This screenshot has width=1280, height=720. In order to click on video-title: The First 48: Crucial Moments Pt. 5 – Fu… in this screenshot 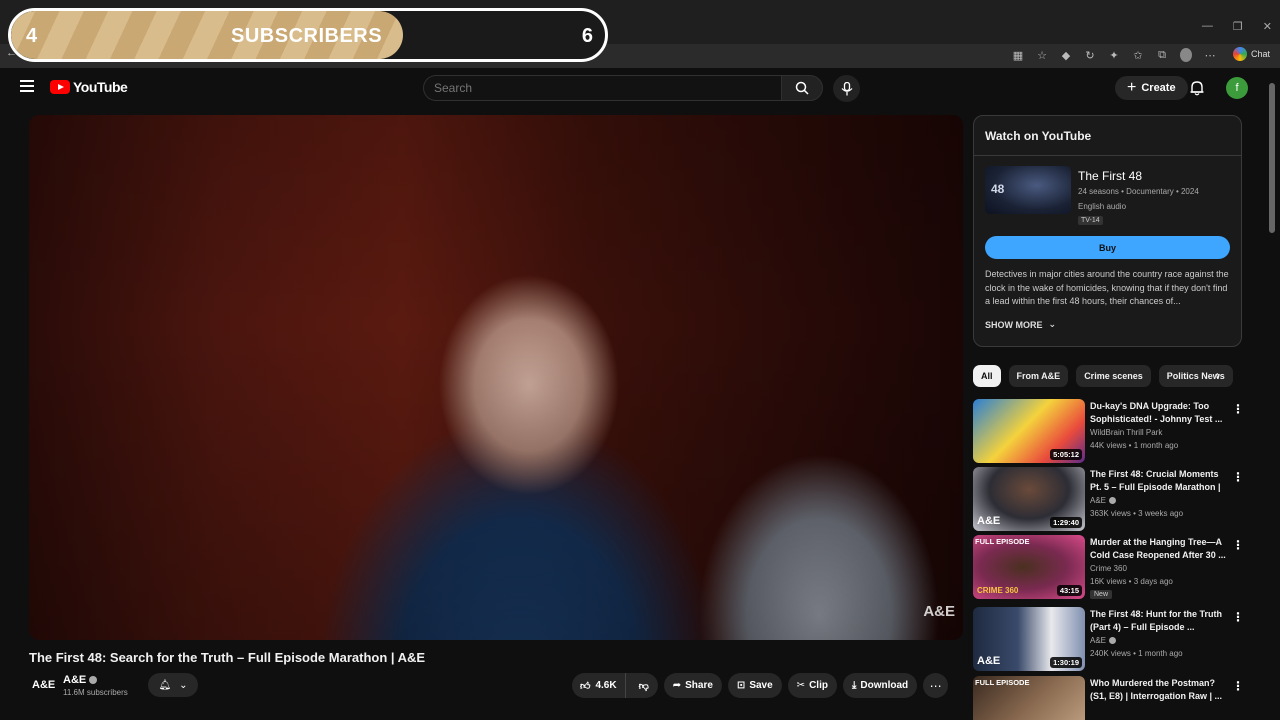, I will do `click(1159, 480)`.